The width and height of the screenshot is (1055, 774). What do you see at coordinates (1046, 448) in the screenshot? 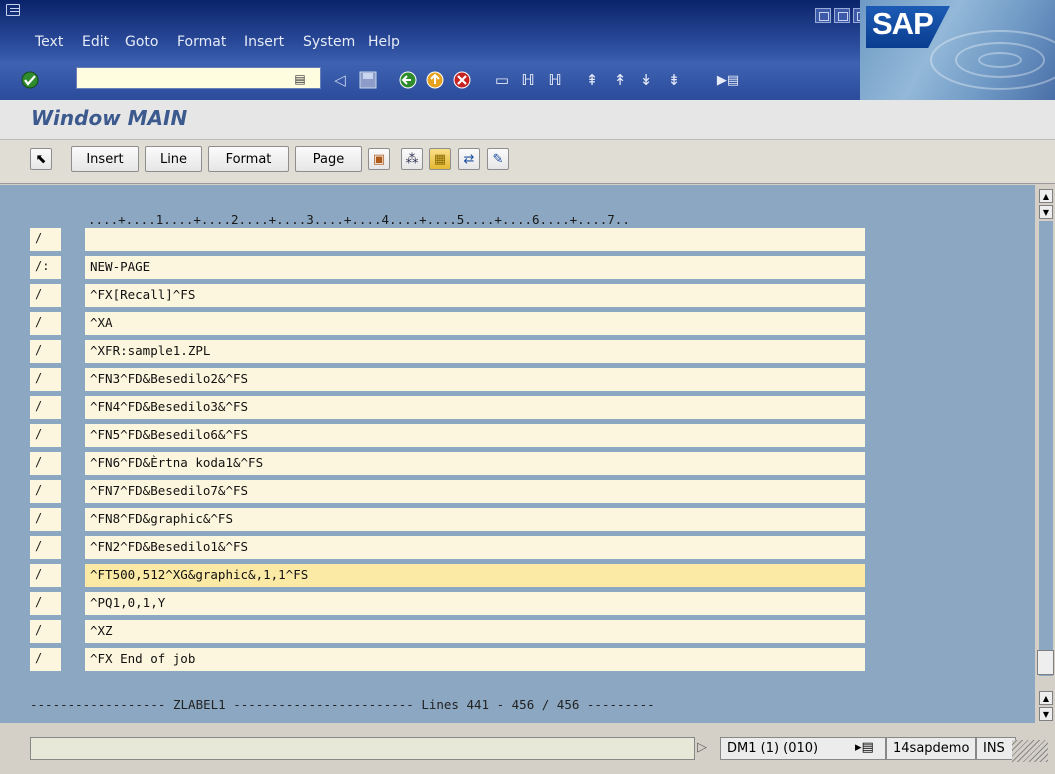
I see `scroll-track` at bounding box center [1046, 448].